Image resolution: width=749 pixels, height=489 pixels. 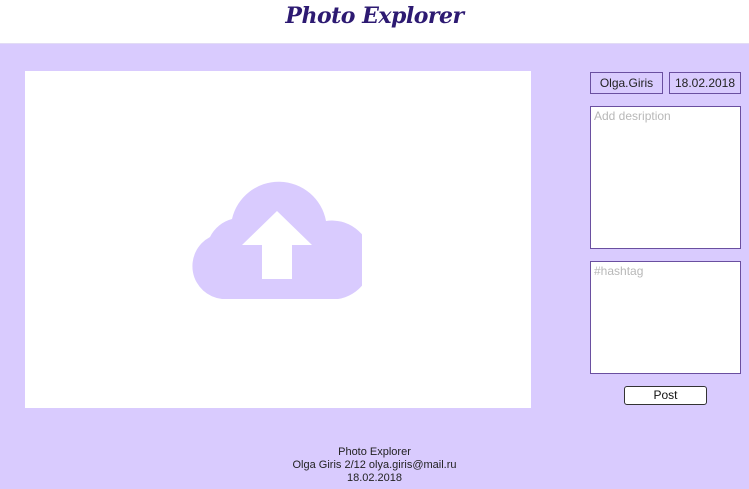 I want to click on footer-title: Photo Explorer, so click(x=374, y=452).